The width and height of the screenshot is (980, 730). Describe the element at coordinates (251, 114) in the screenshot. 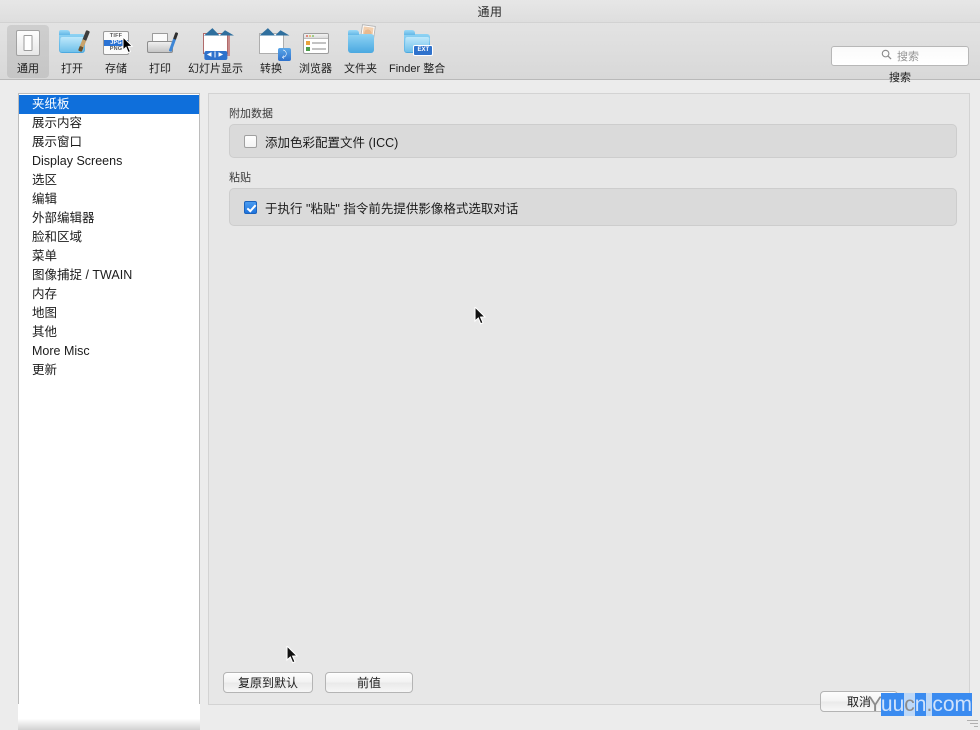

I see `group-label-extra-data: 附加数据` at that location.